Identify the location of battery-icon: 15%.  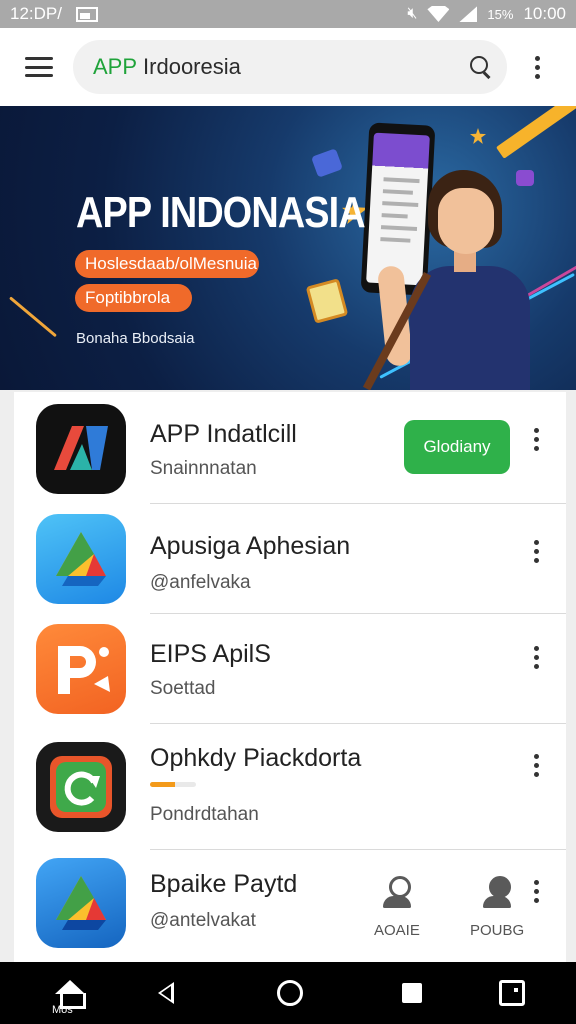
(500, 14).